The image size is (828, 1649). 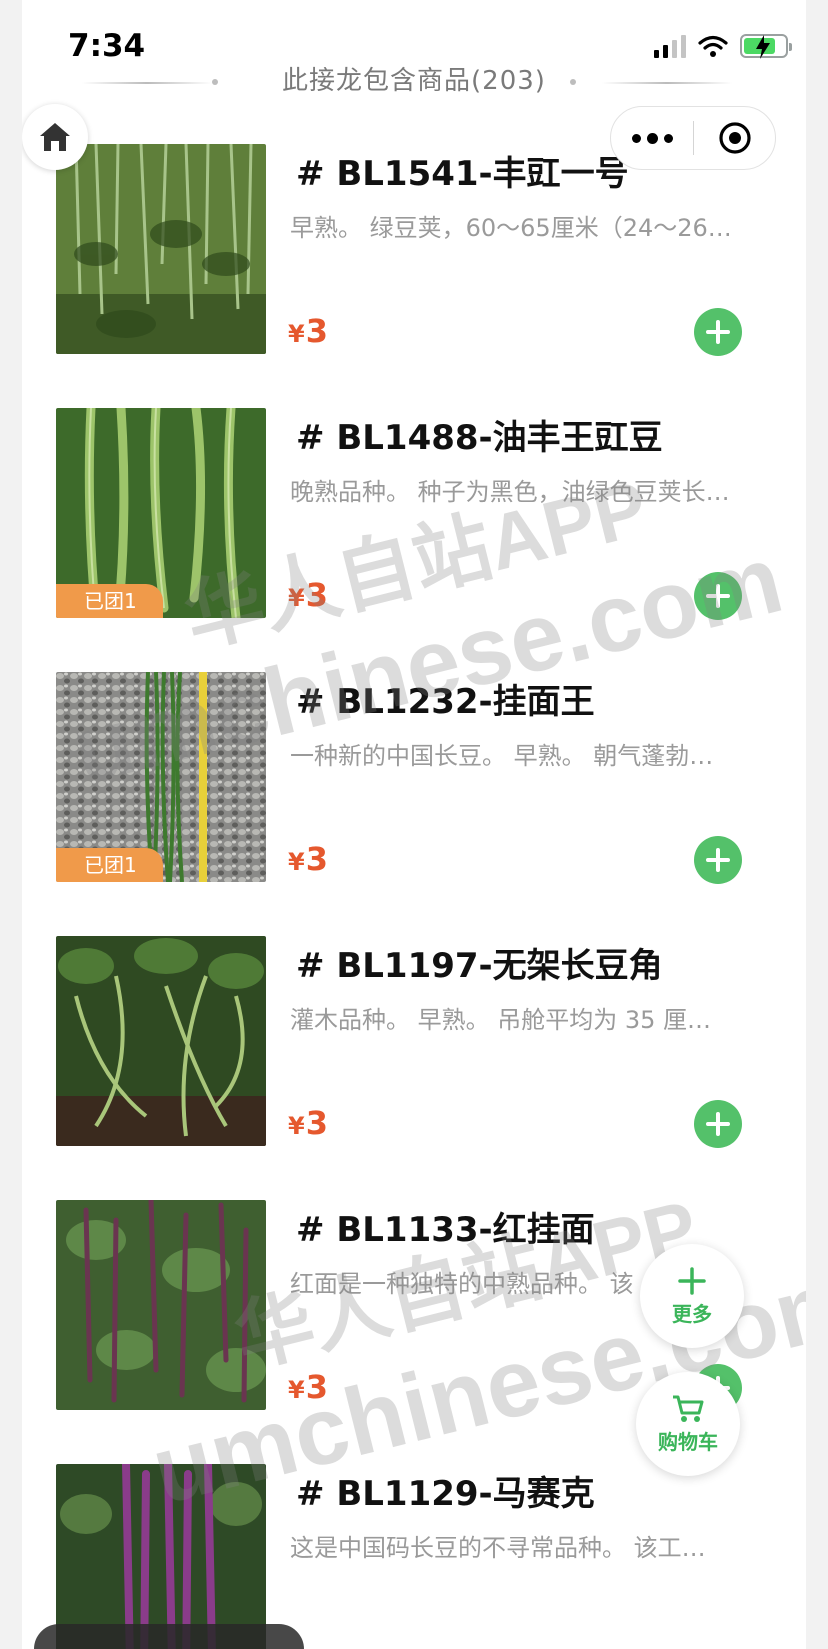 I want to click on header-dot-right, so click(x=573, y=82).